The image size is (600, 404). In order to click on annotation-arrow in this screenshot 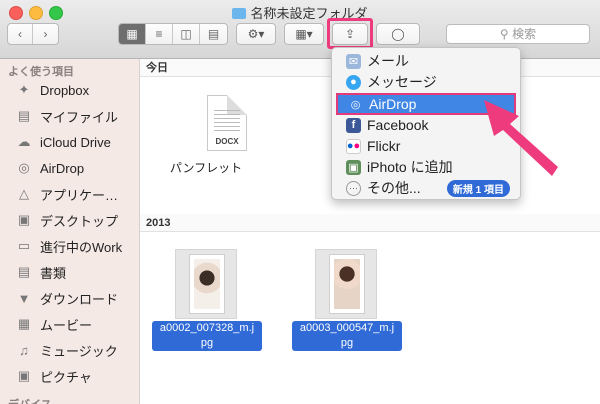, I will do `click(521, 138)`.